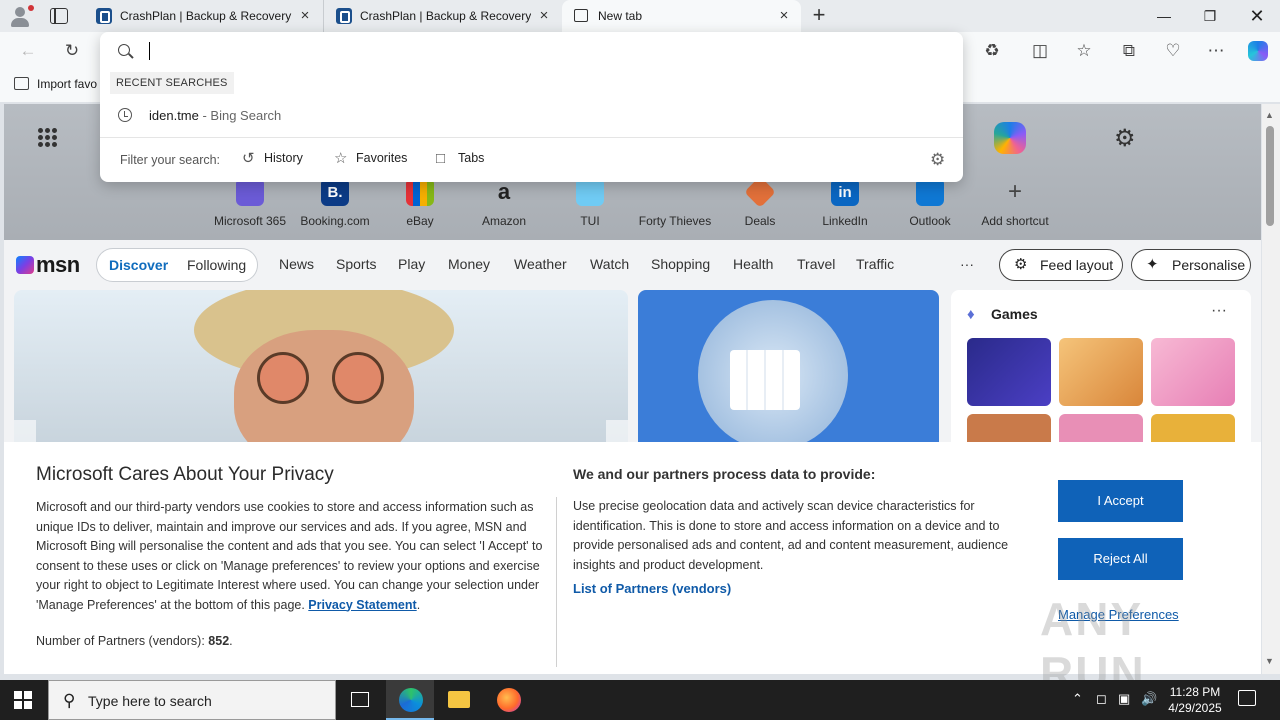  Describe the element at coordinates (1257, 16) in the screenshot. I see `close-window-button: ✕` at that location.